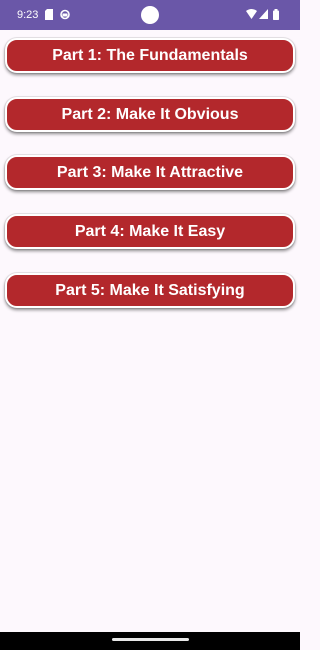 This screenshot has height=650, width=320. I want to click on wifi-icon, so click(251, 14).